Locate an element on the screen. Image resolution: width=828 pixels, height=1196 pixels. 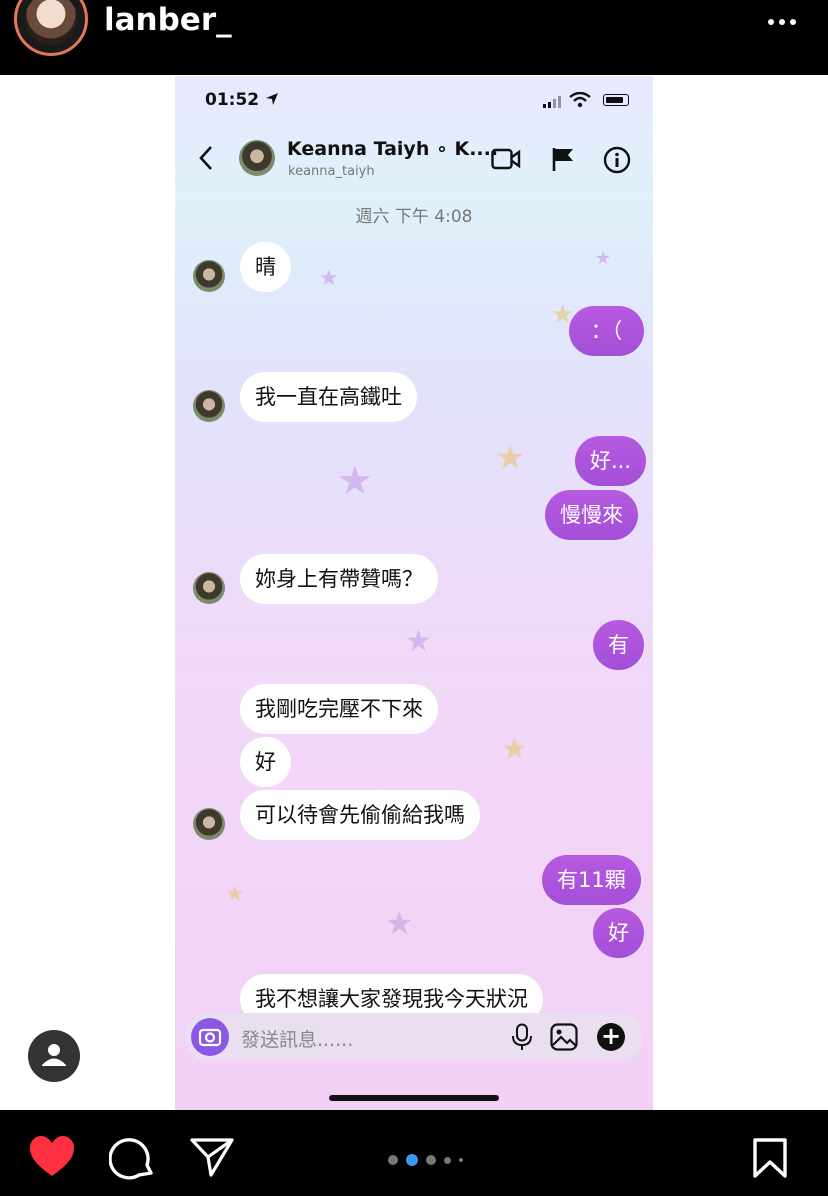
gallery-icon is located at coordinates (564, 1037).